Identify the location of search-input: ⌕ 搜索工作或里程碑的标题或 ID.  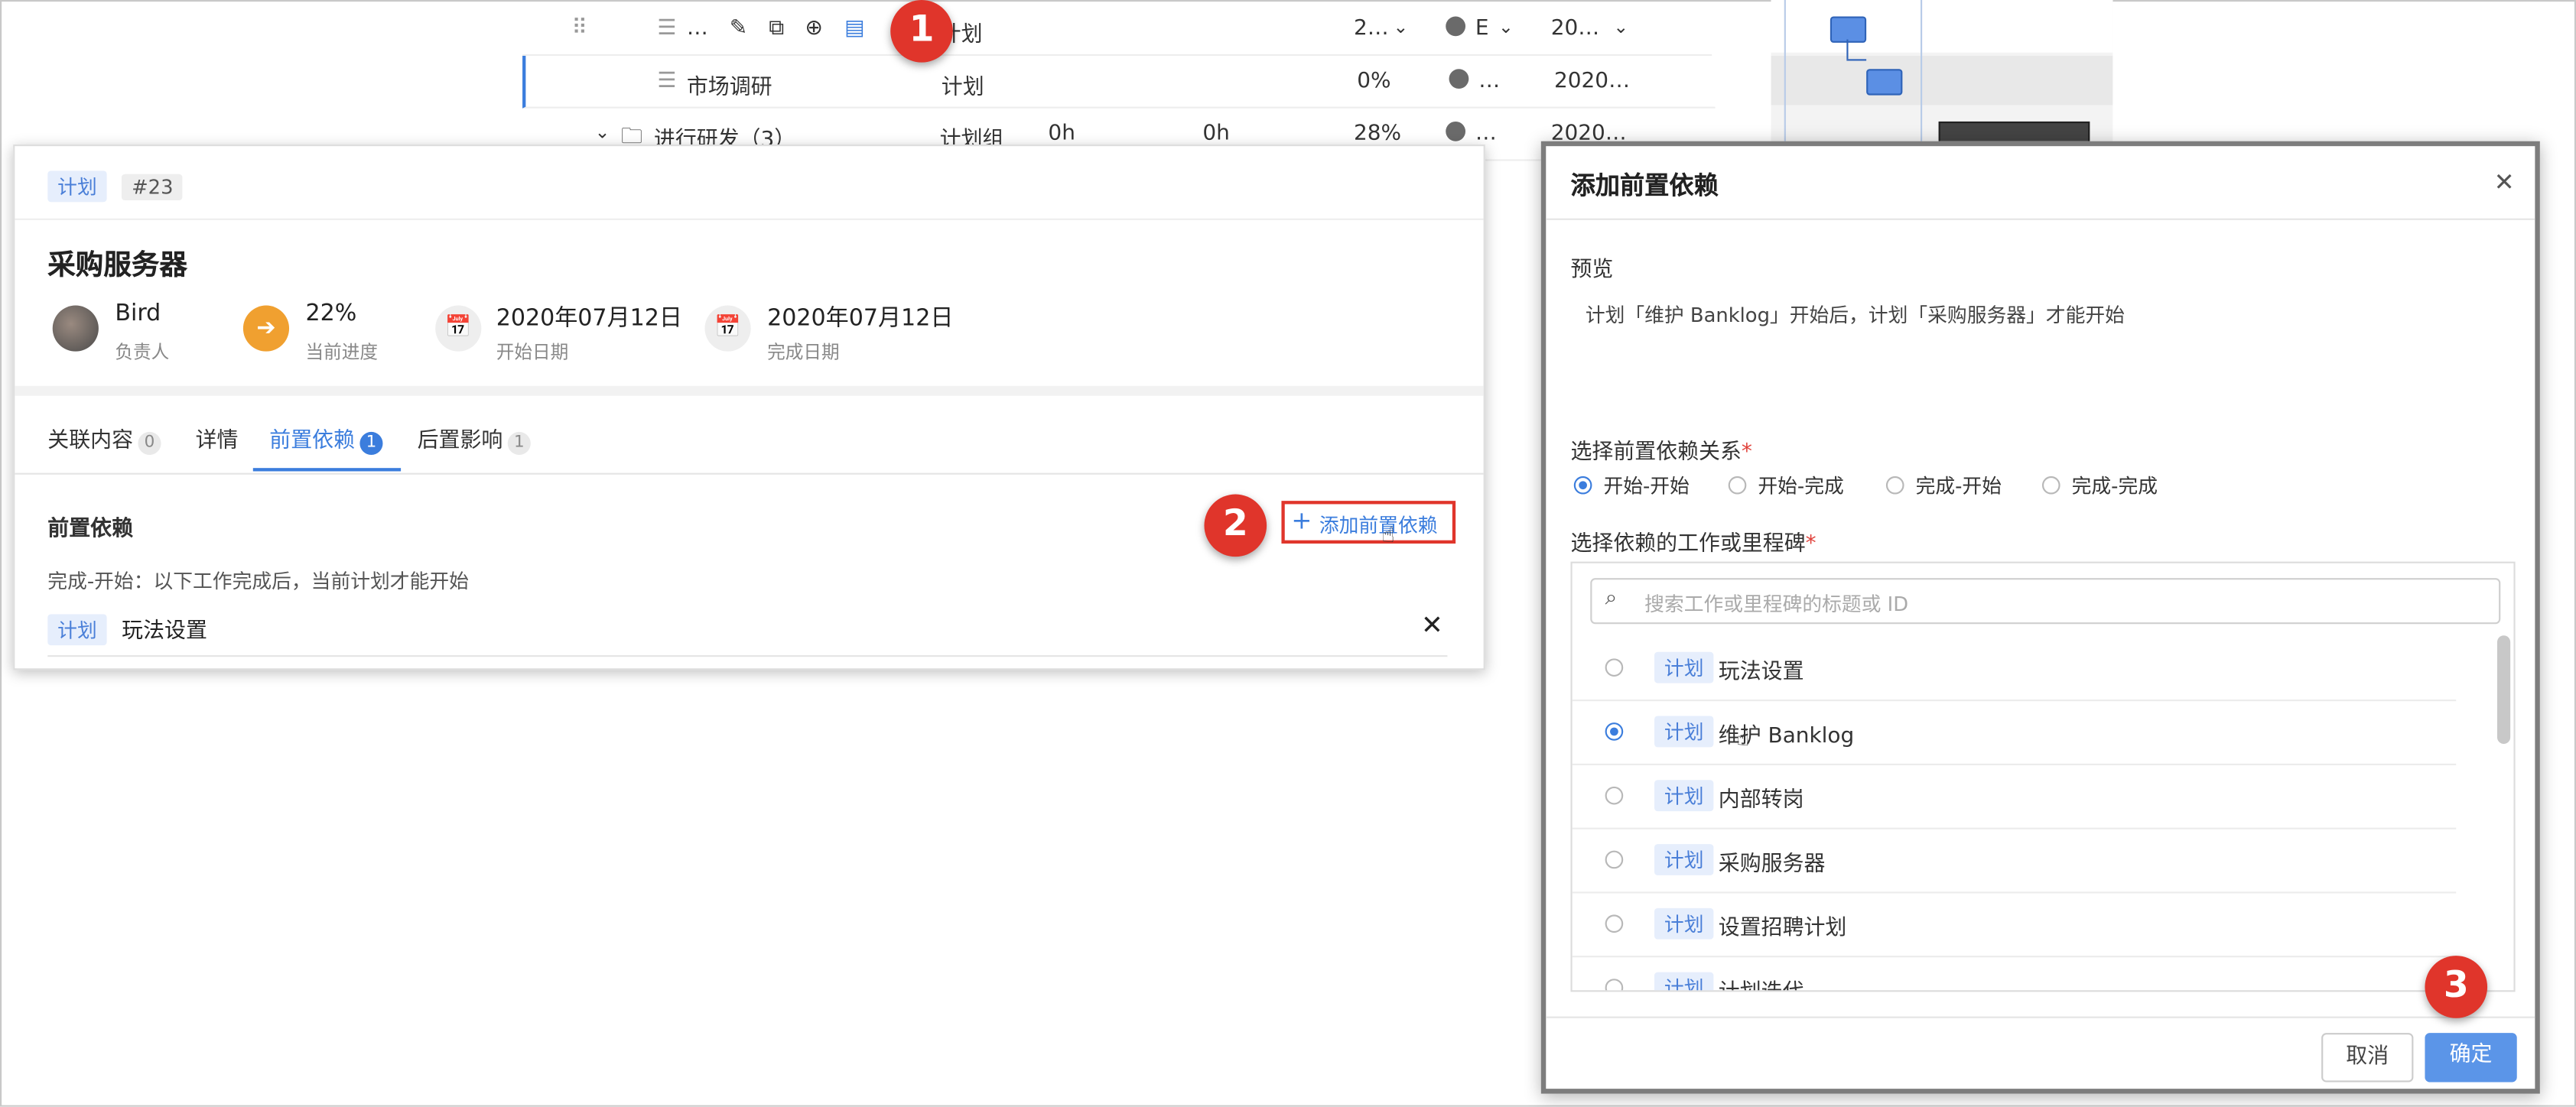
(2045, 601).